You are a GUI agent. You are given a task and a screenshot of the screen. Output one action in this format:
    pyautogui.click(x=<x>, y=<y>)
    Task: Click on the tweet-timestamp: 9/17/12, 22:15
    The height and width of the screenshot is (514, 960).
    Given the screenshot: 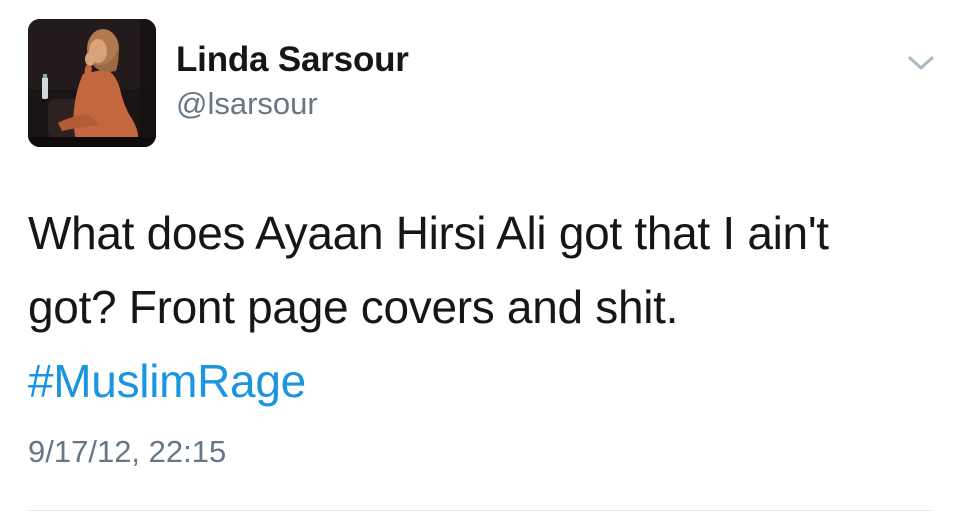 What is the action you would take?
    pyautogui.click(x=127, y=452)
    